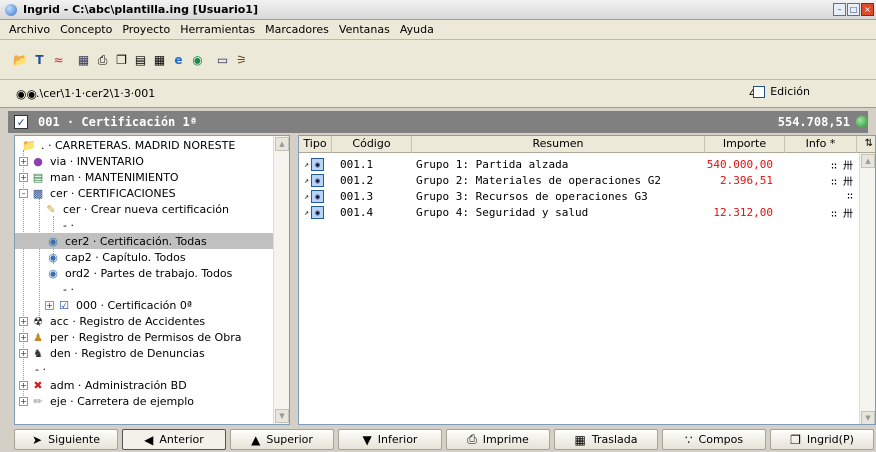 The height and width of the screenshot is (452, 876). I want to click on siguiente-button: ➤ Siguiente, so click(66, 439).